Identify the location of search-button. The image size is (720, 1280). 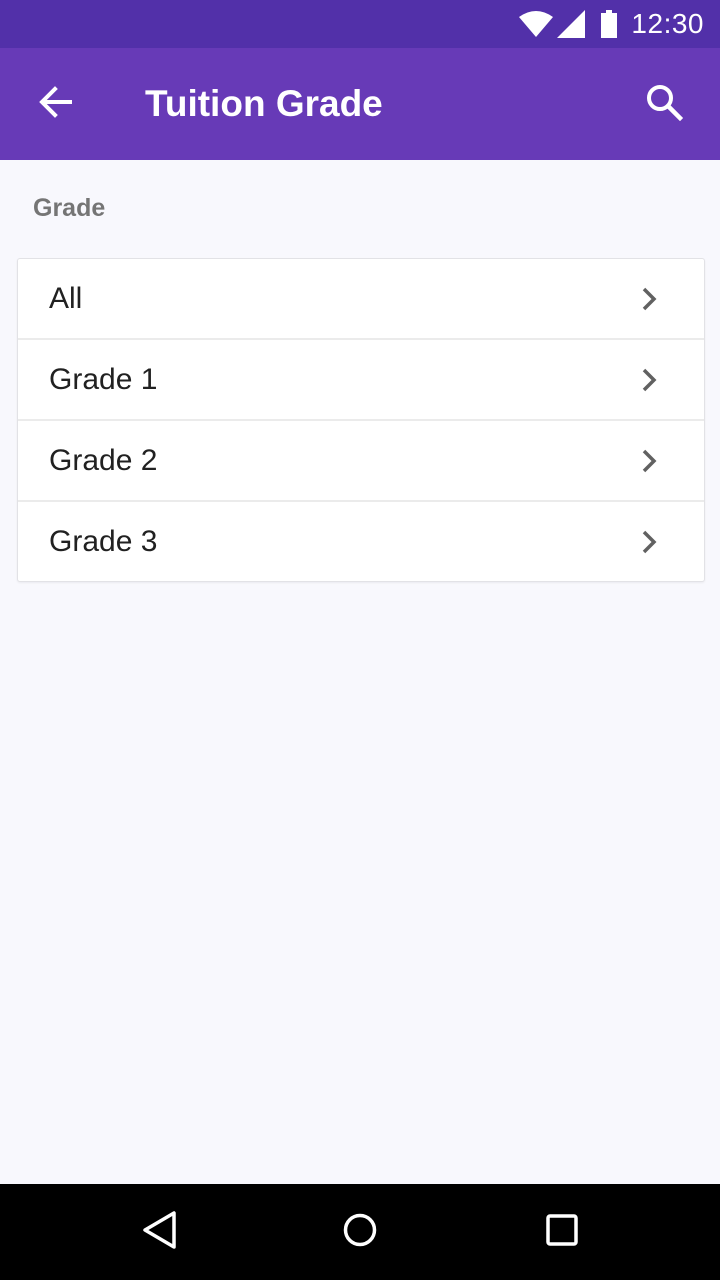
(664, 104).